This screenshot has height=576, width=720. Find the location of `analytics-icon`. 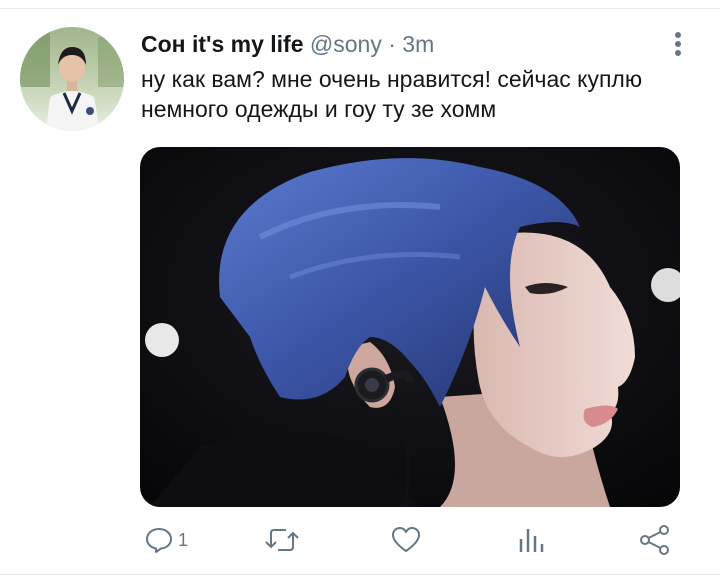

analytics-icon is located at coordinates (531, 540).